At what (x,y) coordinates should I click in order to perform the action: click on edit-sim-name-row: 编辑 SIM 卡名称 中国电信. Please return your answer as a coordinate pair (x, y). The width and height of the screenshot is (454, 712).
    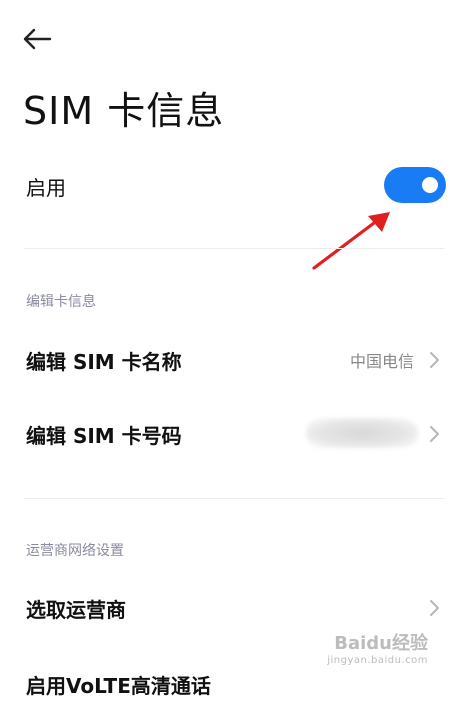
    Looking at the image, I should click on (227, 360).